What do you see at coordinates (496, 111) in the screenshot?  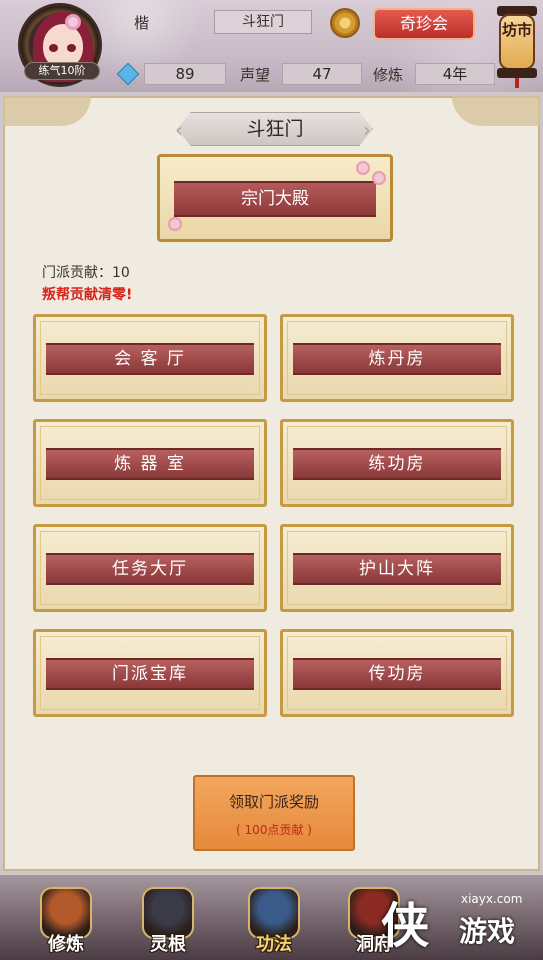 I see `panel-corner-cloud-right` at bounding box center [496, 111].